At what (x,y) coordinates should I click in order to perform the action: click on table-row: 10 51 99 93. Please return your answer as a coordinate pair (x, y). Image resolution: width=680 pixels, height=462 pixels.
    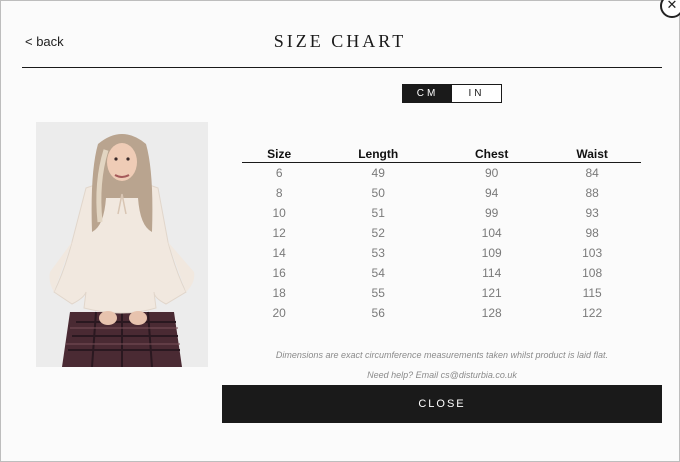
    Looking at the image, I should click on (441, 213).